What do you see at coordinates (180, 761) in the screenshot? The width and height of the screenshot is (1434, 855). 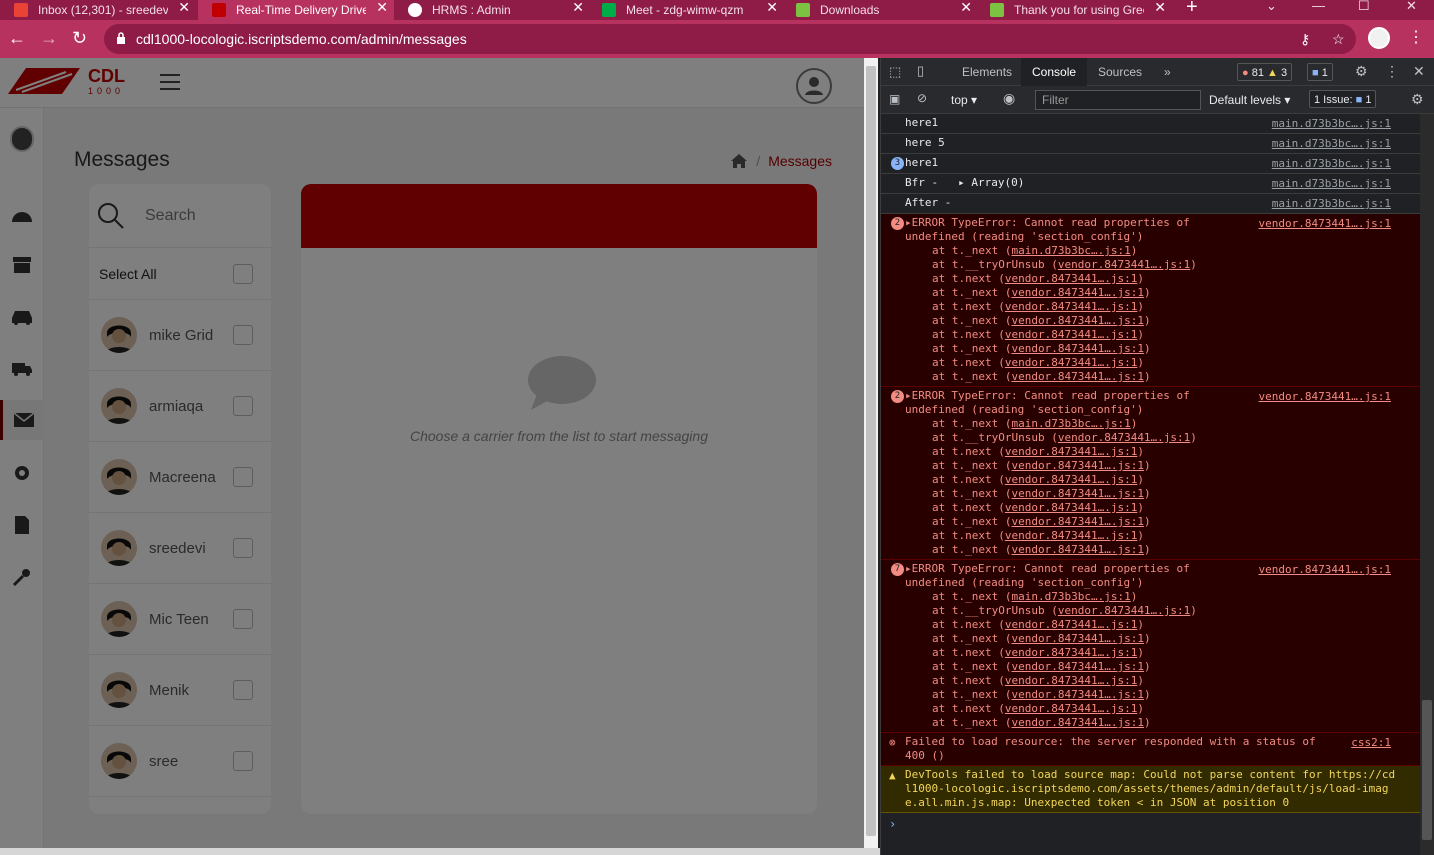 I see `contact-row: sree` at bounding box center [180, 761].